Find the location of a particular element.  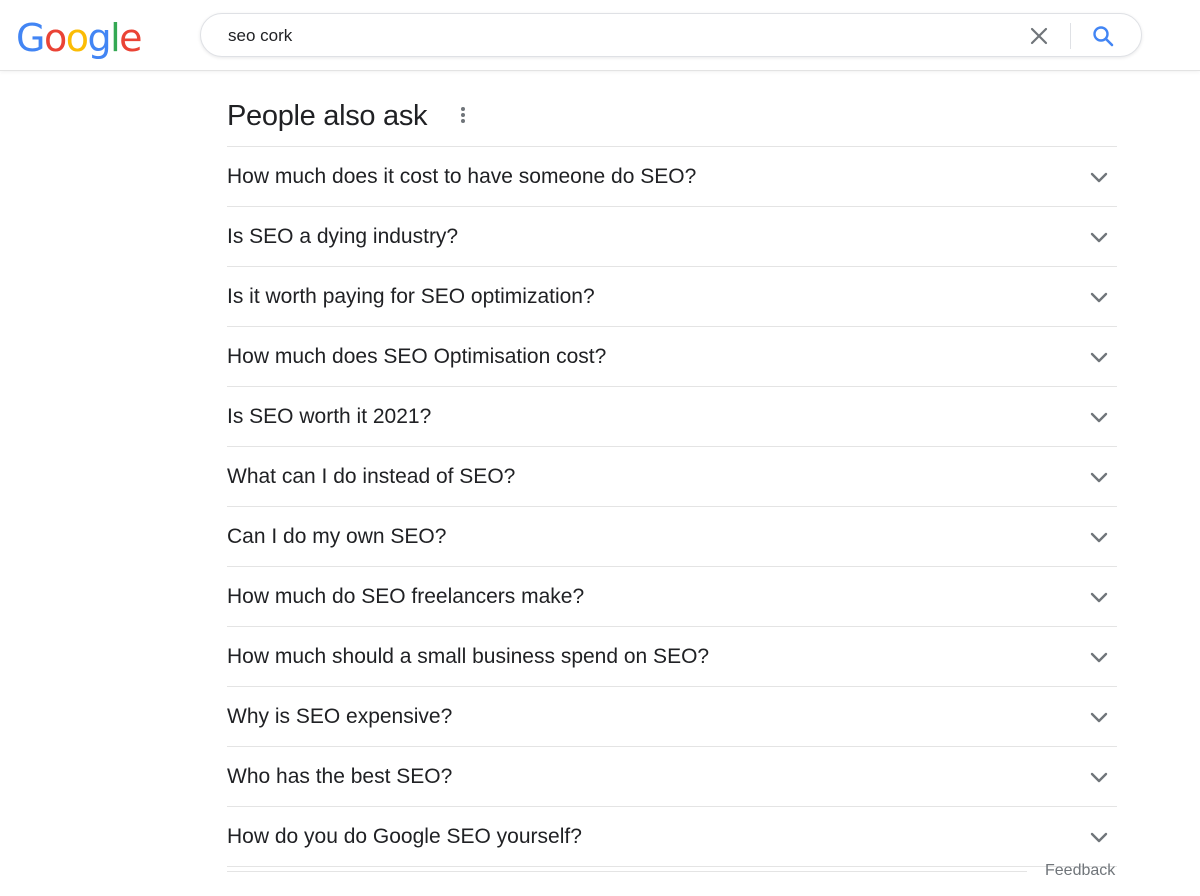

paa-question-row: How much does SEO Optimisation cost? is located at coordinates (672, 357).